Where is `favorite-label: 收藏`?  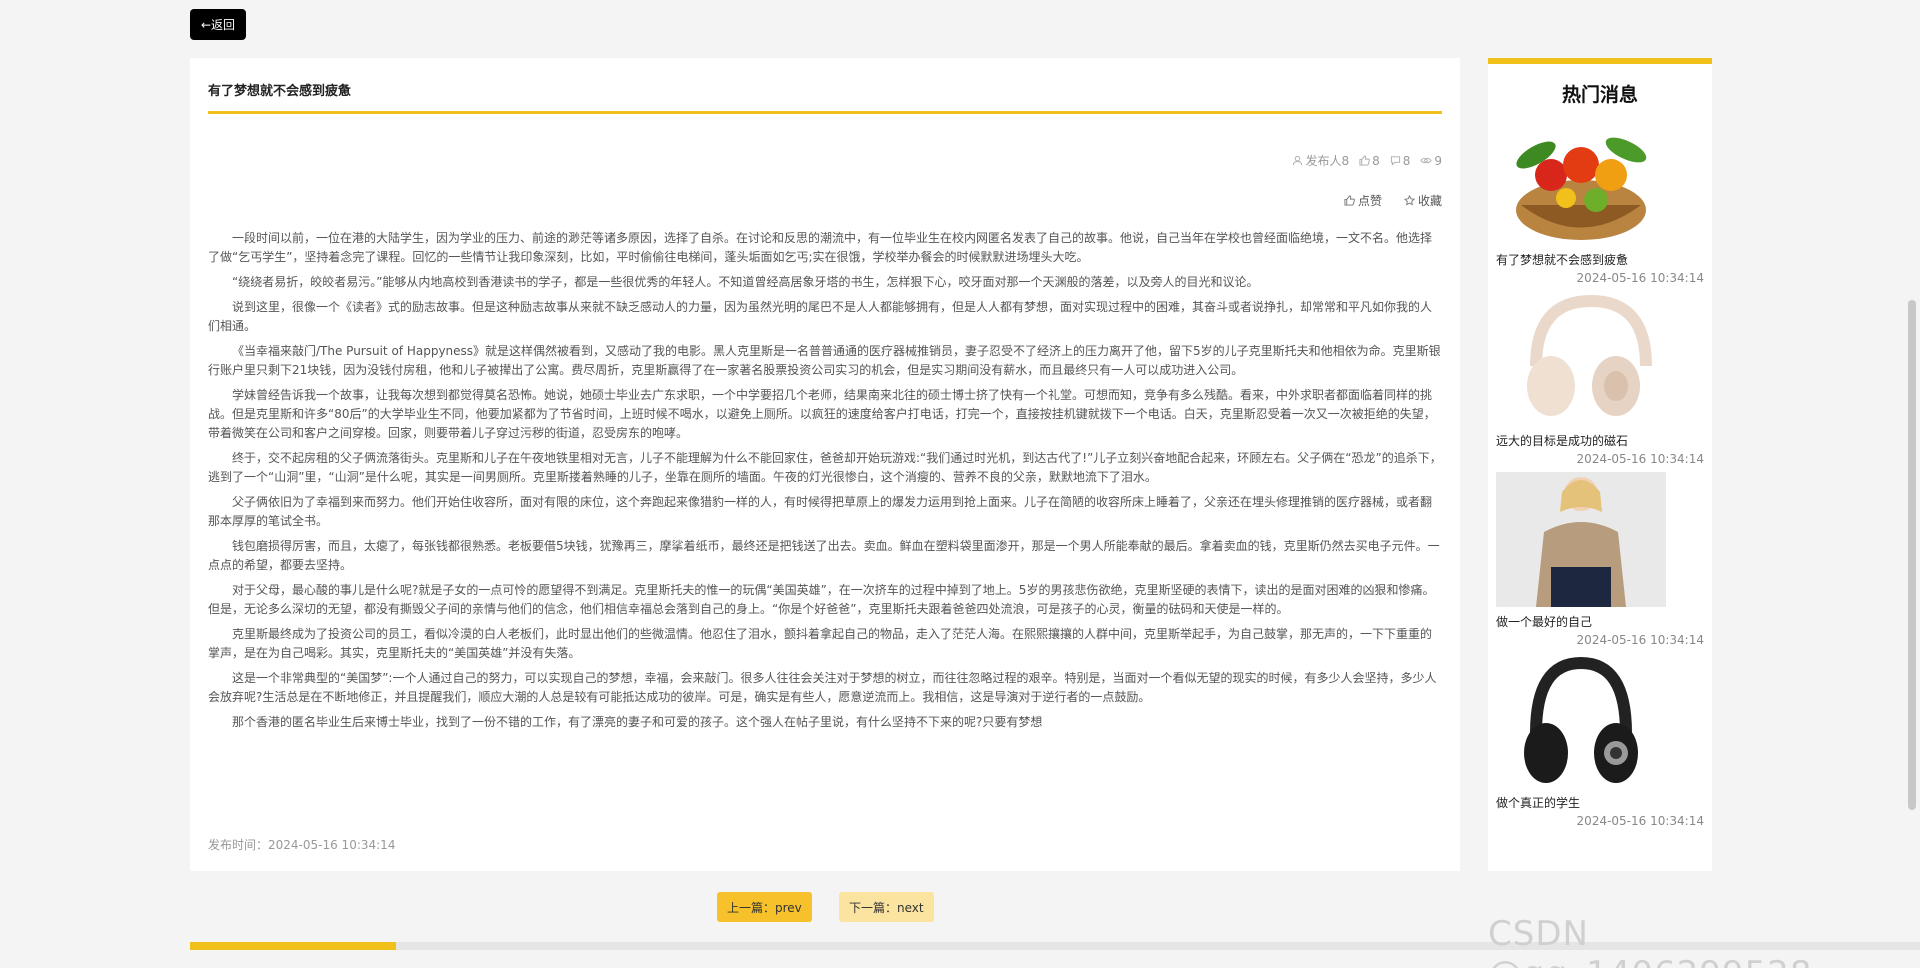
favorite-label: 收藏 is located at coordinates (1429, 201).